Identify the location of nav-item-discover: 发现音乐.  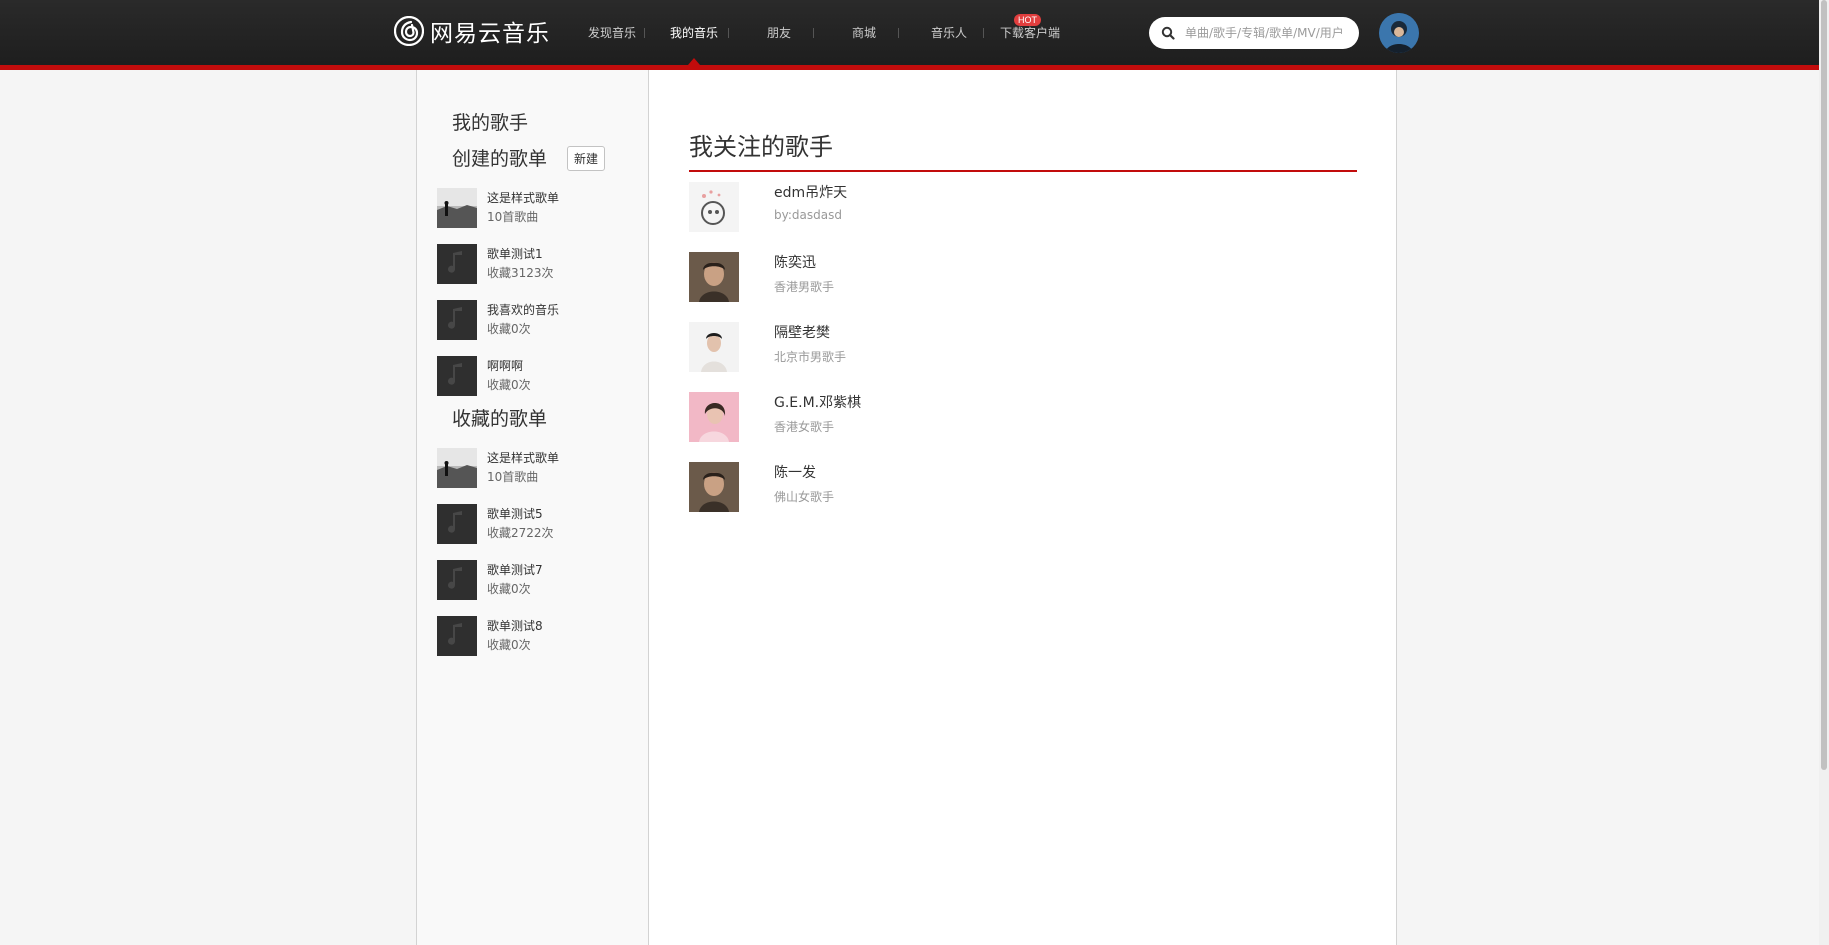
(612, 32).